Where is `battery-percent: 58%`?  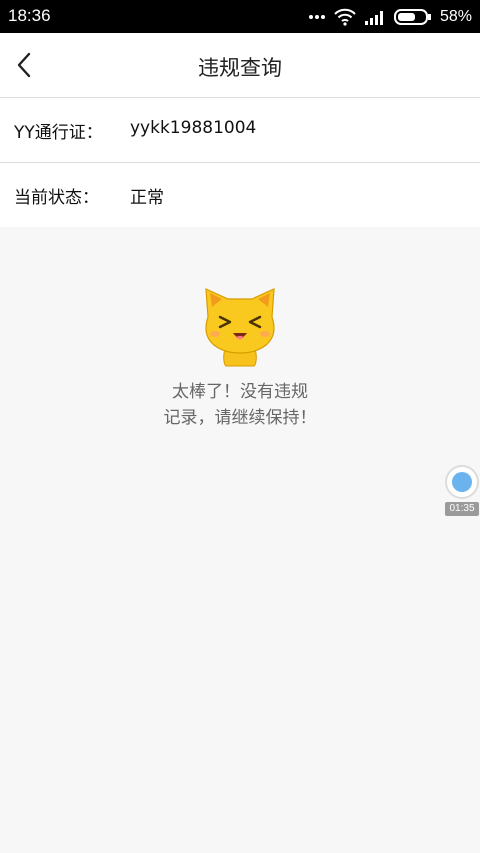
battery-percent: 58% is located at coordinates (455, 16).